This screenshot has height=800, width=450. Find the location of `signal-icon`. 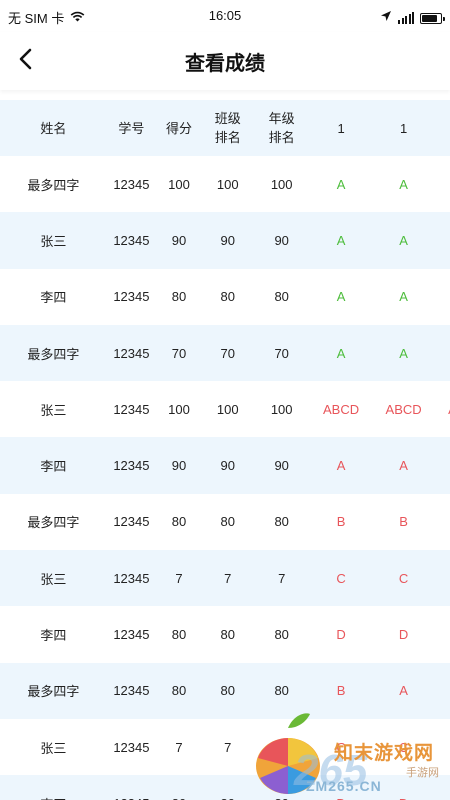

signal-icon is located at coordinates (406, 18).